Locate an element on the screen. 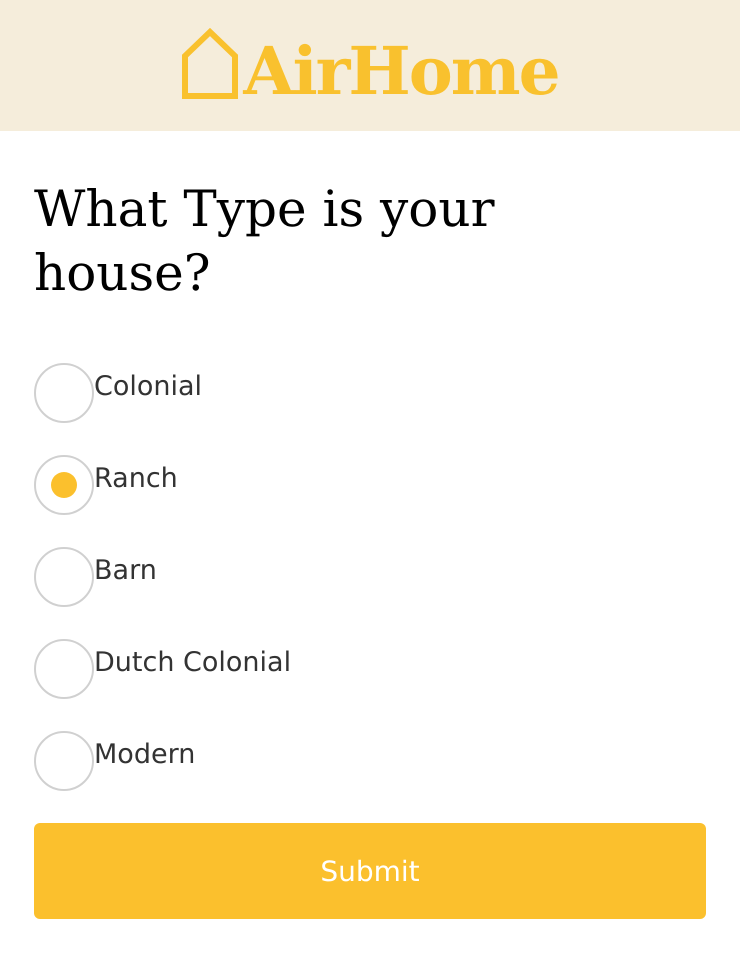 The image size is (740, 956). option-label: Barn is located at coordinates (125, 570).